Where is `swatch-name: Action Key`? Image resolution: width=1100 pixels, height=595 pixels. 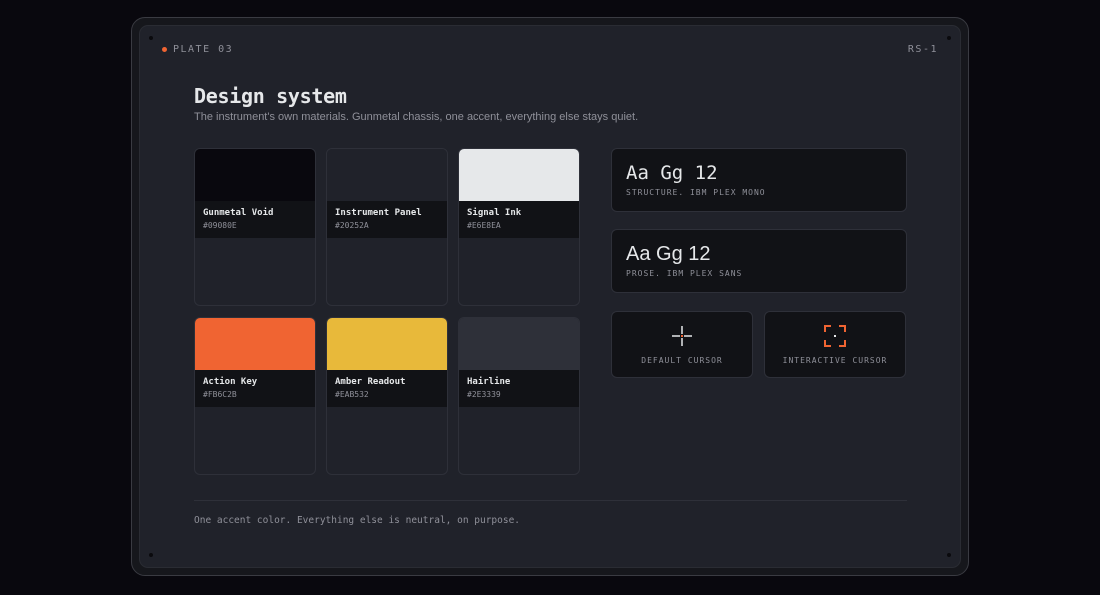
swatch-name: Action Key is located at coordinates (230, 382).